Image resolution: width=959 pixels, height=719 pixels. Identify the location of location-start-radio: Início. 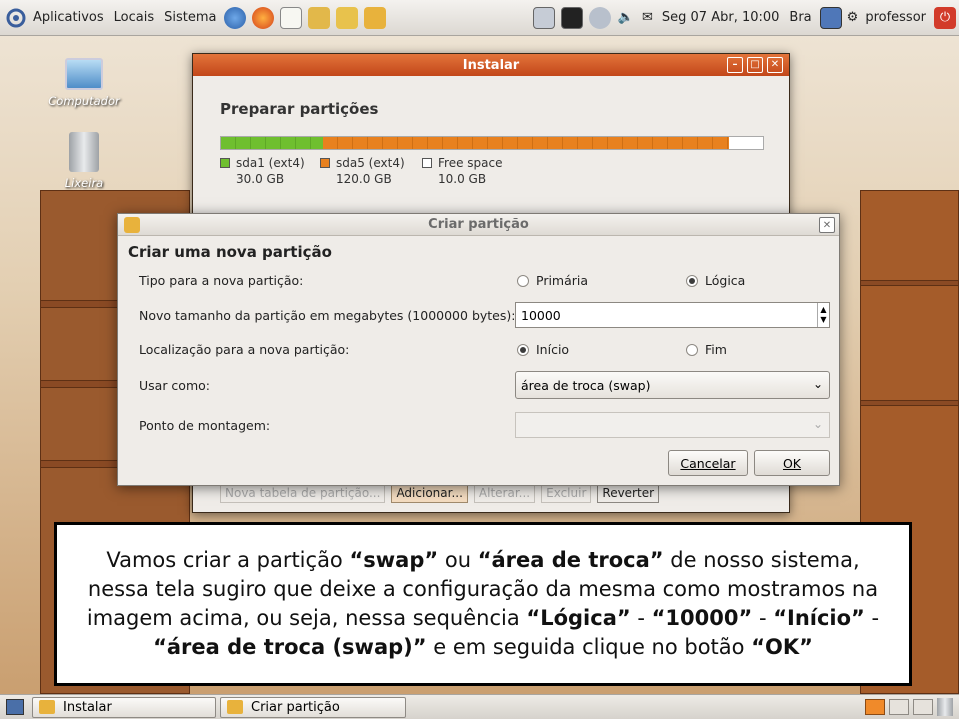
(543, 349).